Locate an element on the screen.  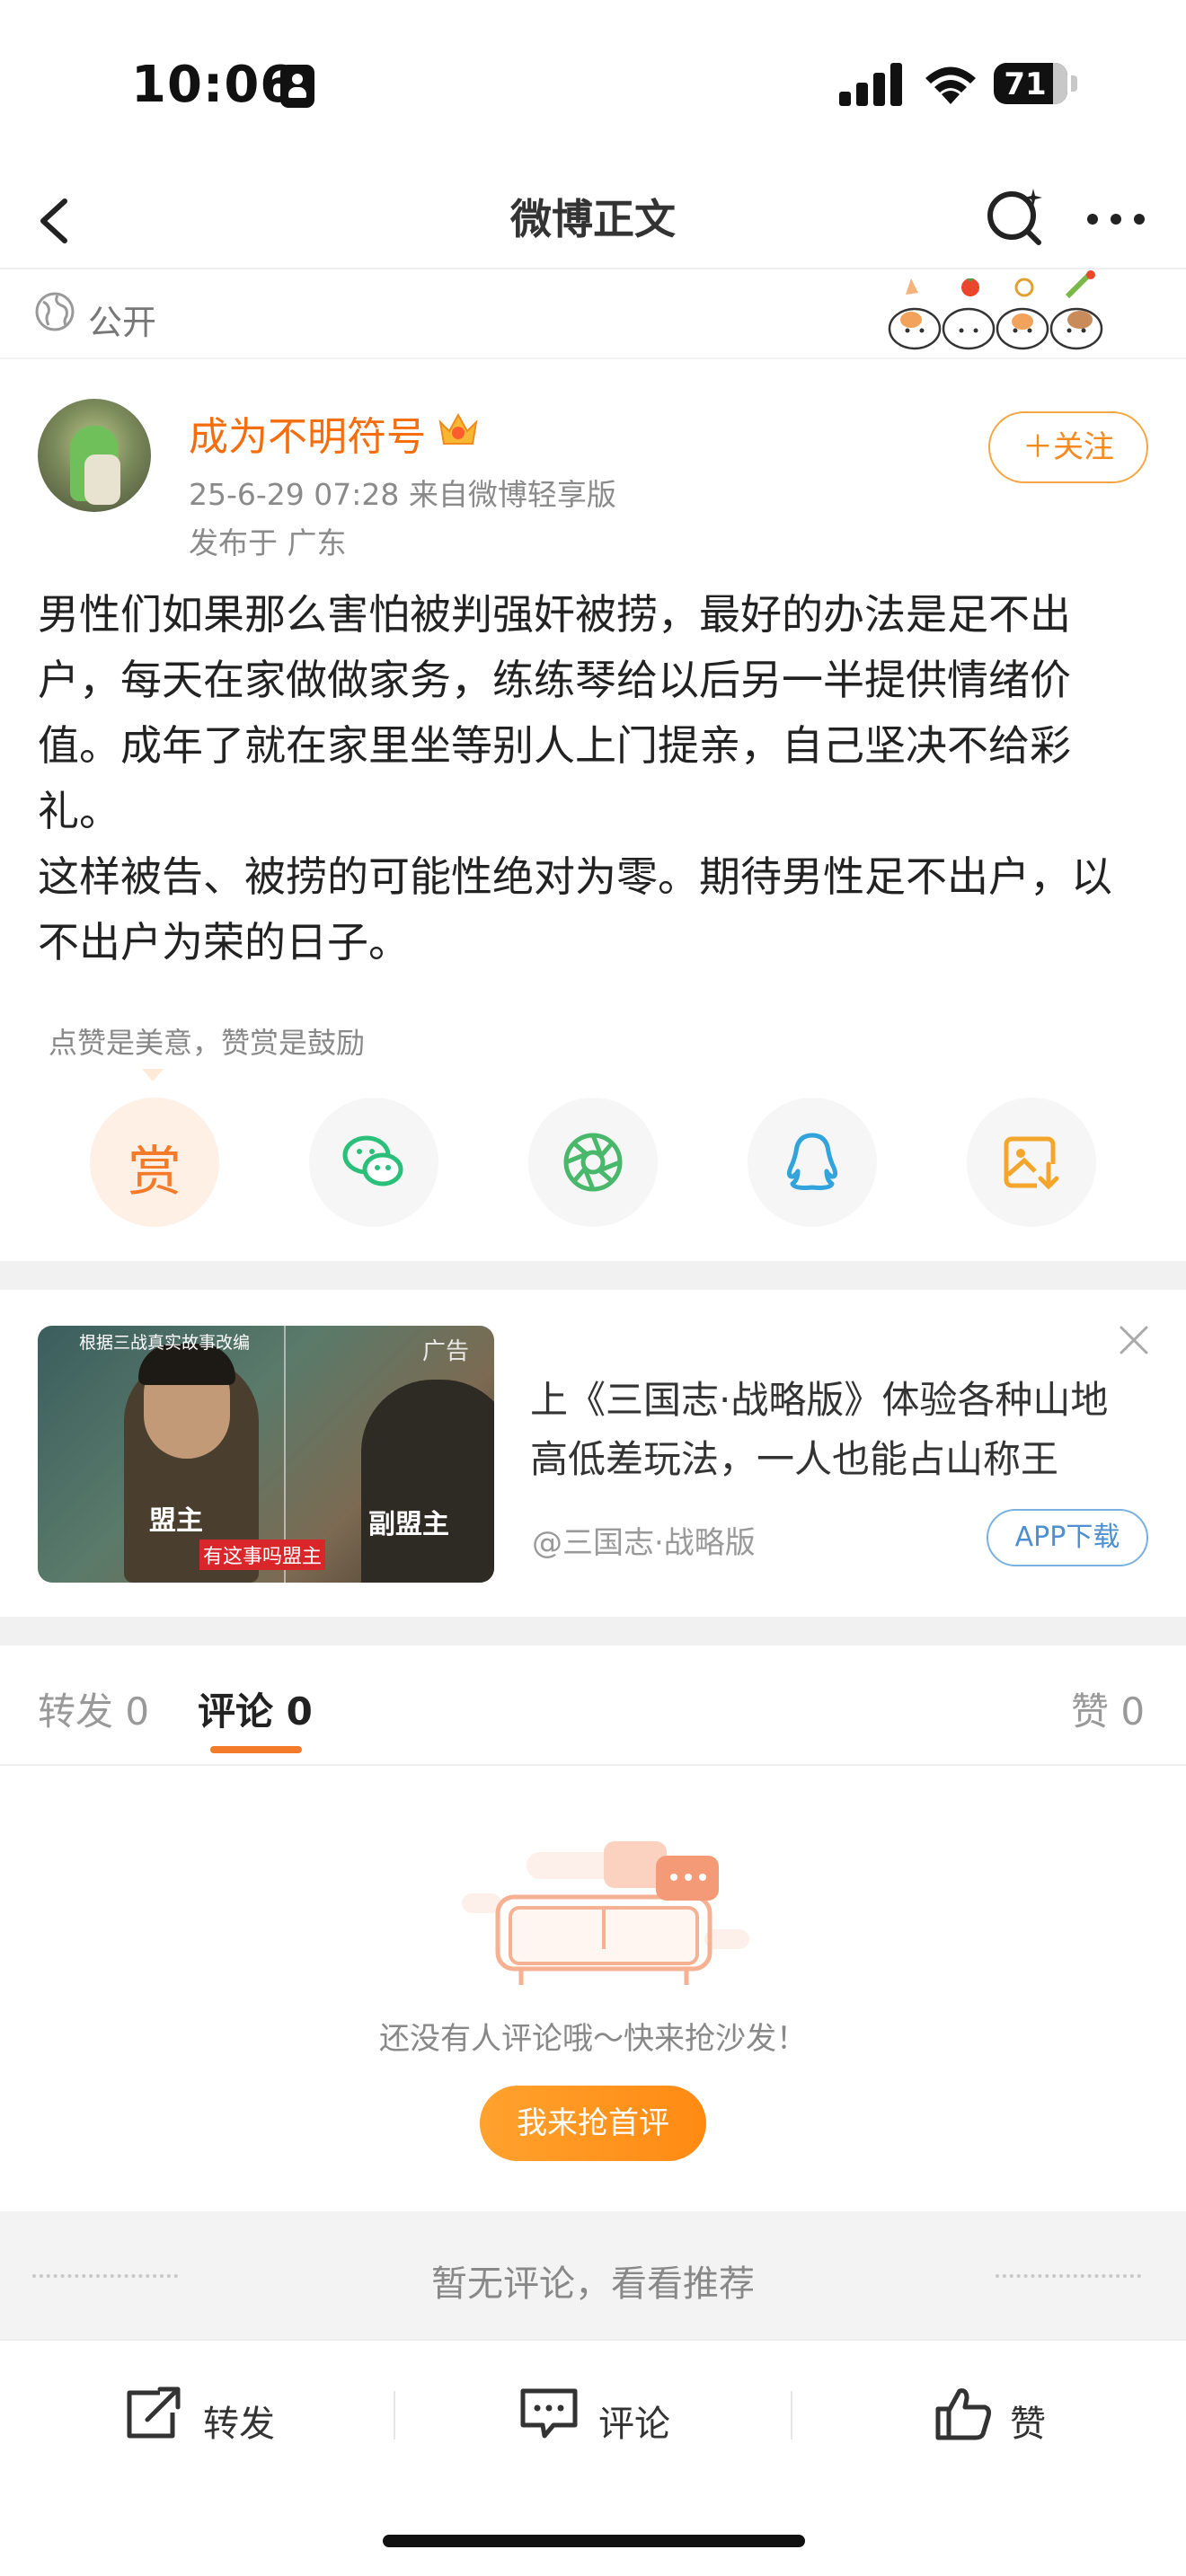
recommend-bar: 暂无评论，看看推荐 is located at coordinates (593, 2275).